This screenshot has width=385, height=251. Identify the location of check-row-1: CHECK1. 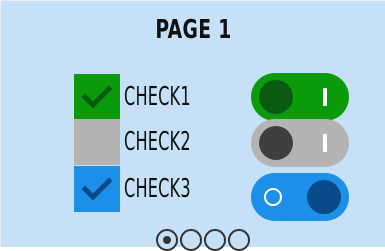
(153, 97).